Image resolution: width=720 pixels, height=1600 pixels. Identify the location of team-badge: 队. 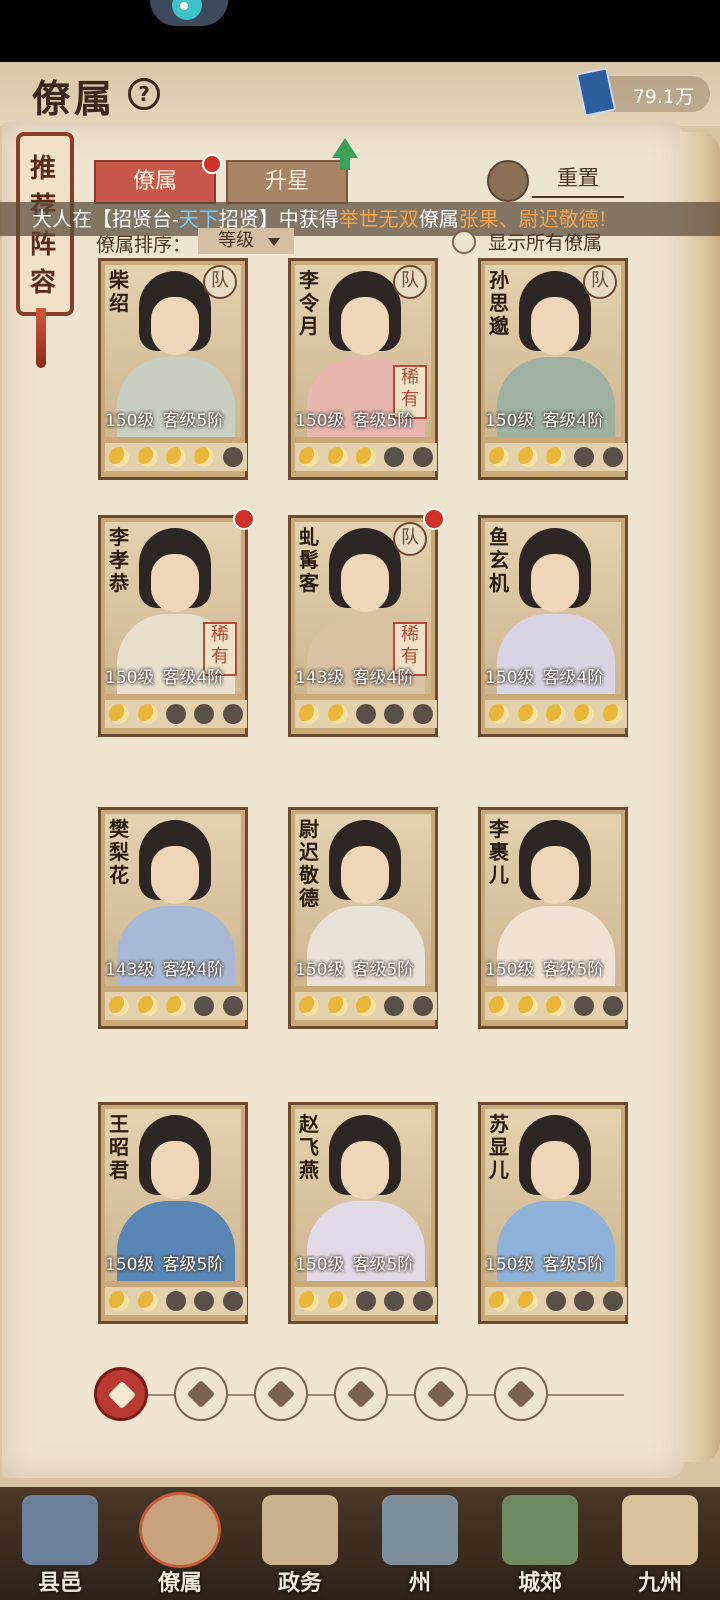
(410, 539).